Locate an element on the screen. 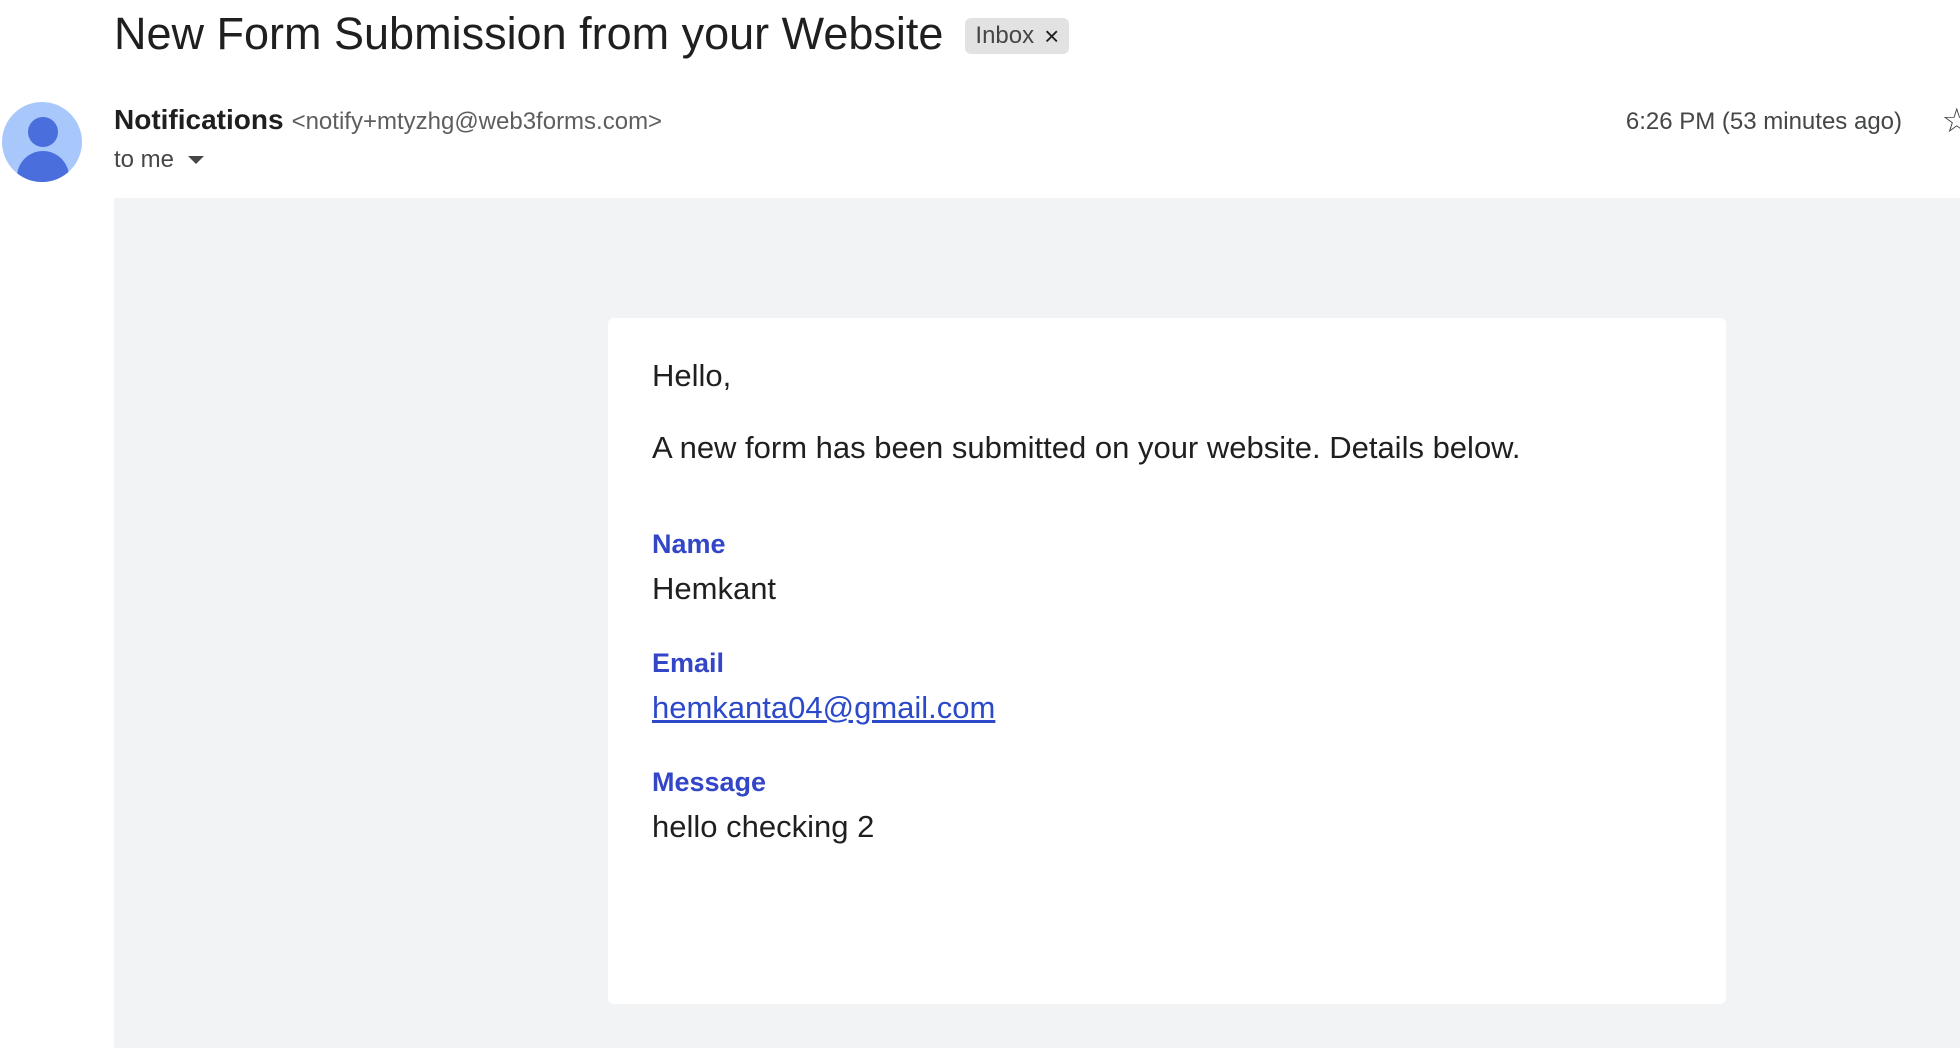 The height and width of the screenshot is (1048, 1960). close-icon: × is located at coordinates (1051, 36).